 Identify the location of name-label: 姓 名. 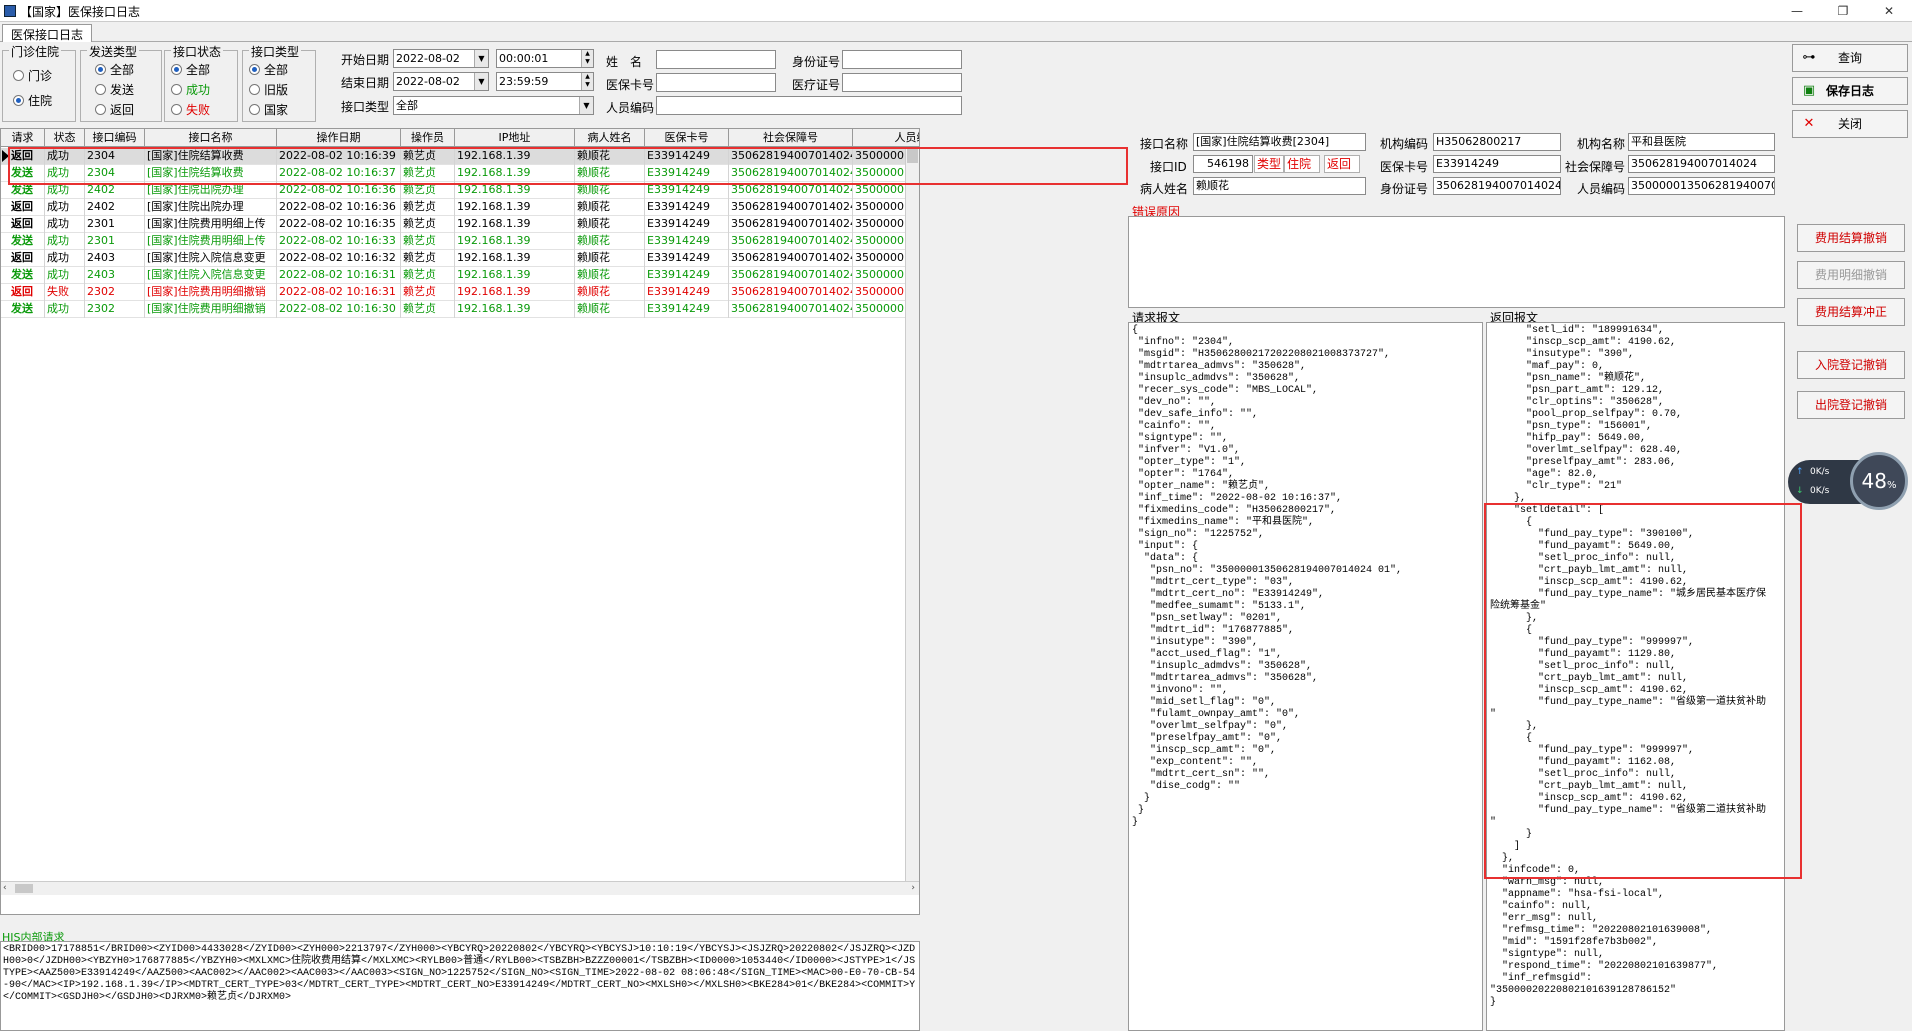
(624, 62).